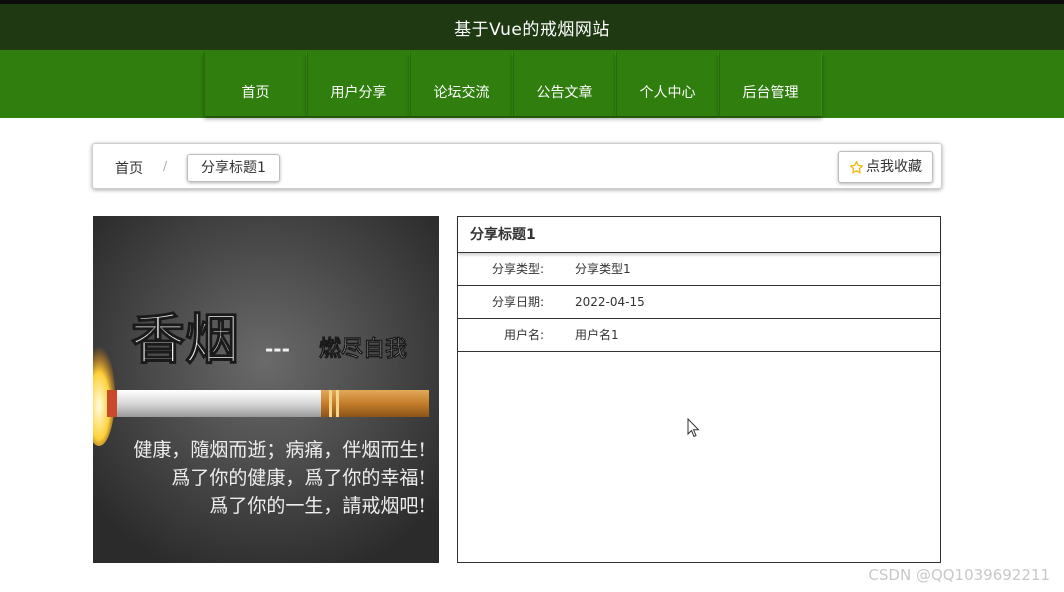  Describe the element at coordinates (185, 339) in the screenshot. I see `poster-headline: 香烟` at that location.